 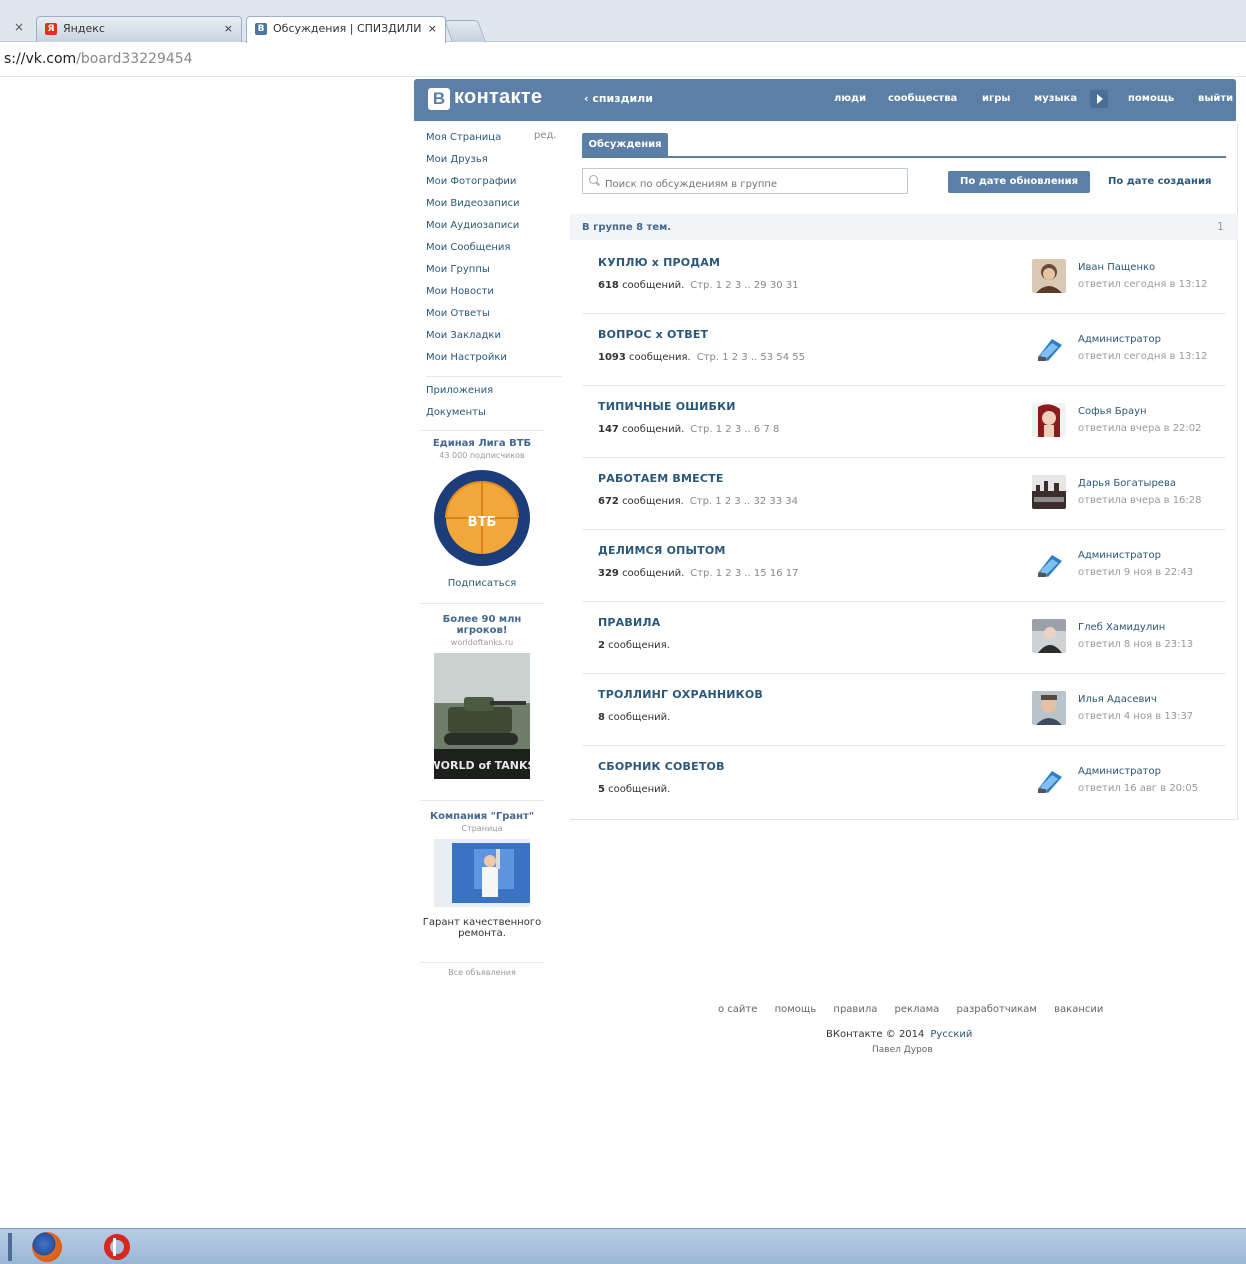 What do you see at coordinates (618, 98) in the screenshot?
I see `back-to-group-link: ‹ спиздили` at bounding box center [618, 98].